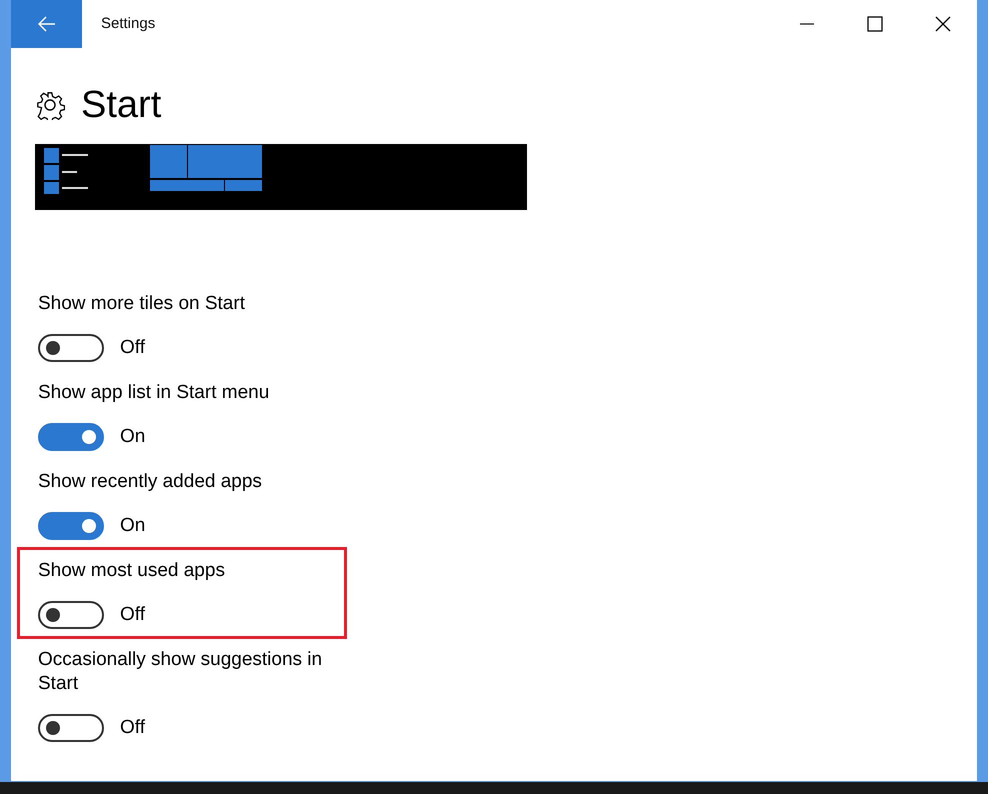 The image size is (988, 794). What do you see at coordinates (47, 24) in the screenshot?
I see `back-arrow-icon` at bounding box center [47, 24].